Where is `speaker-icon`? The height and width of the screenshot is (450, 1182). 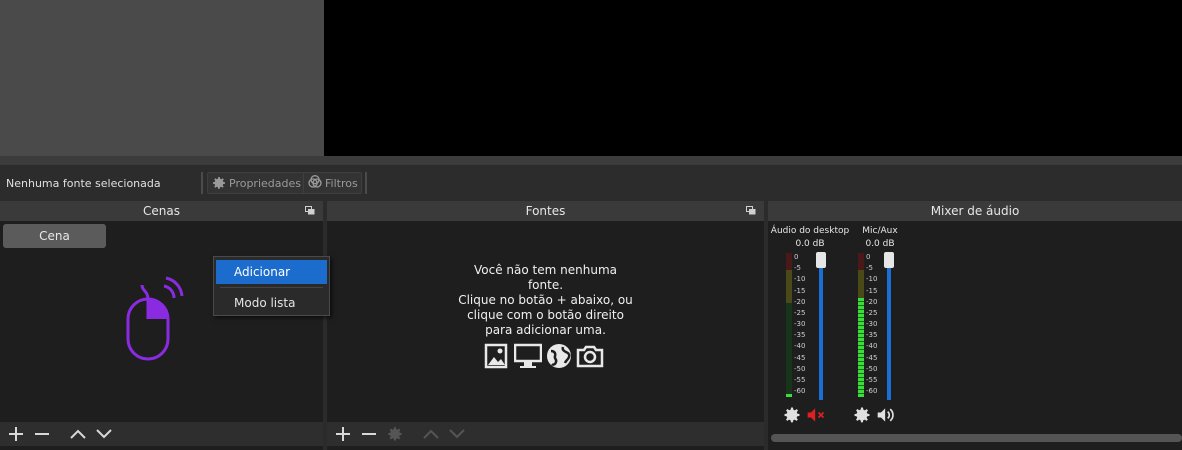 speaker-icon is located at coordinates (886, 415).